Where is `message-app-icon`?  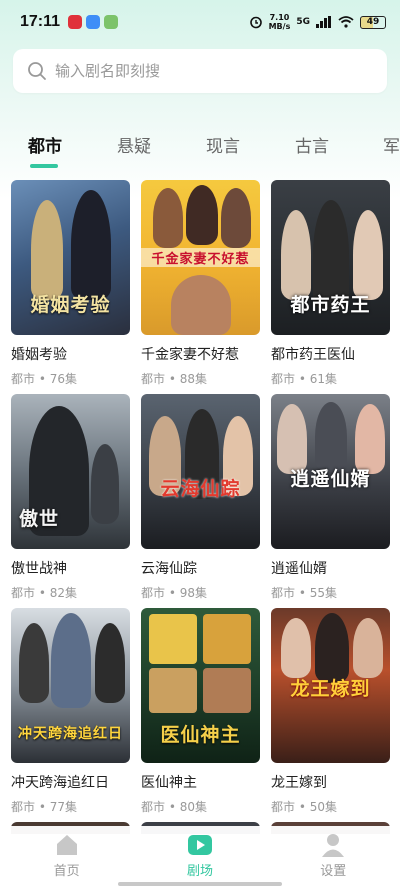
message-app-icon is located at coordinates (93, 22).